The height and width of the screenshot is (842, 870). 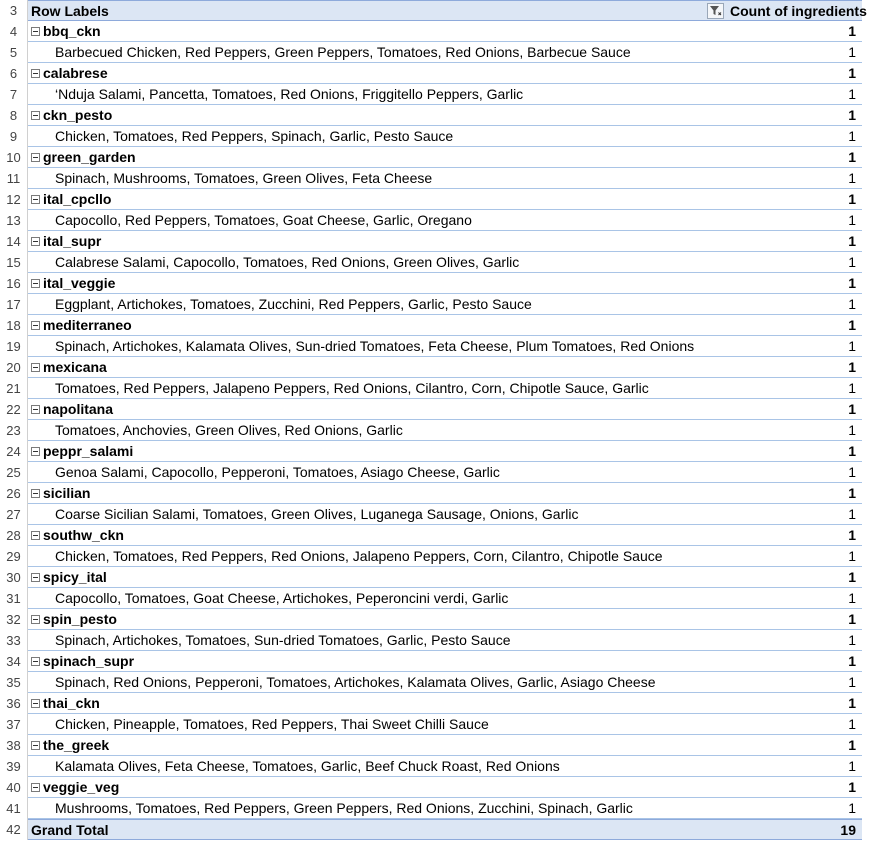 I want to click on row-number: 28, so click(x=14, y=535).